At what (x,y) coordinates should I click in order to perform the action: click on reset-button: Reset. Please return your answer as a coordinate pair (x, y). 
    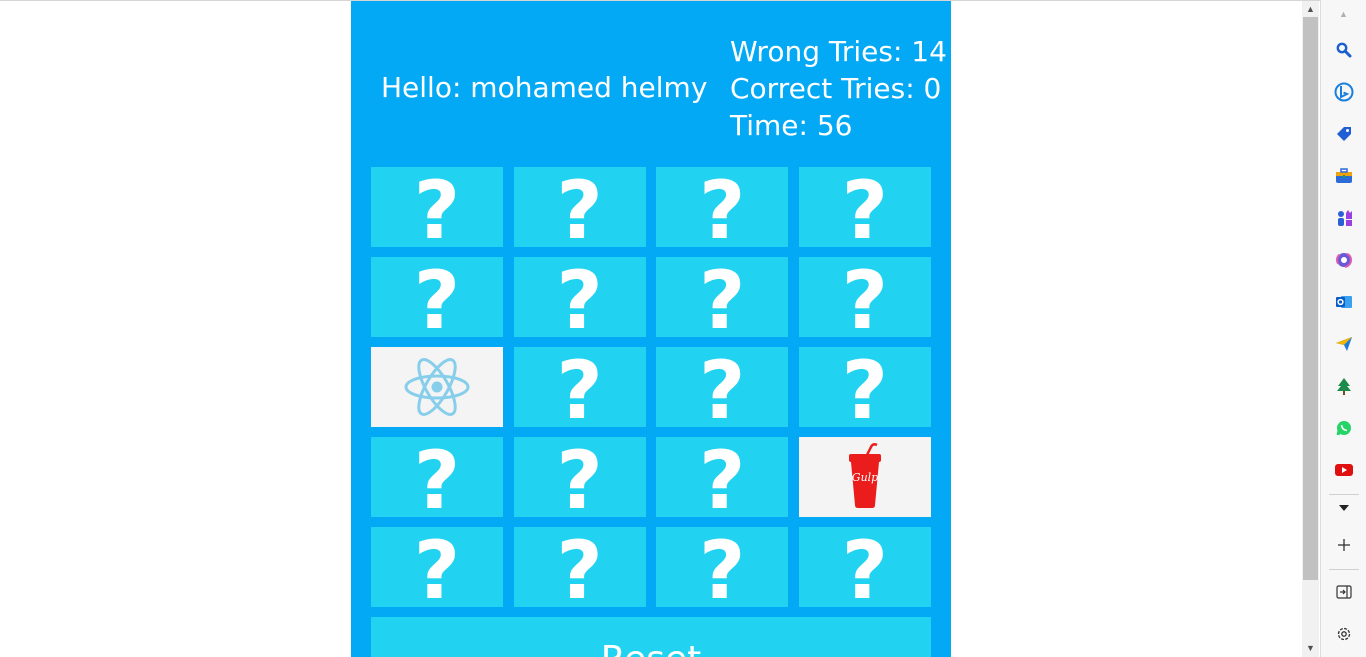
    Looking at the image, I should click on (651, 637).